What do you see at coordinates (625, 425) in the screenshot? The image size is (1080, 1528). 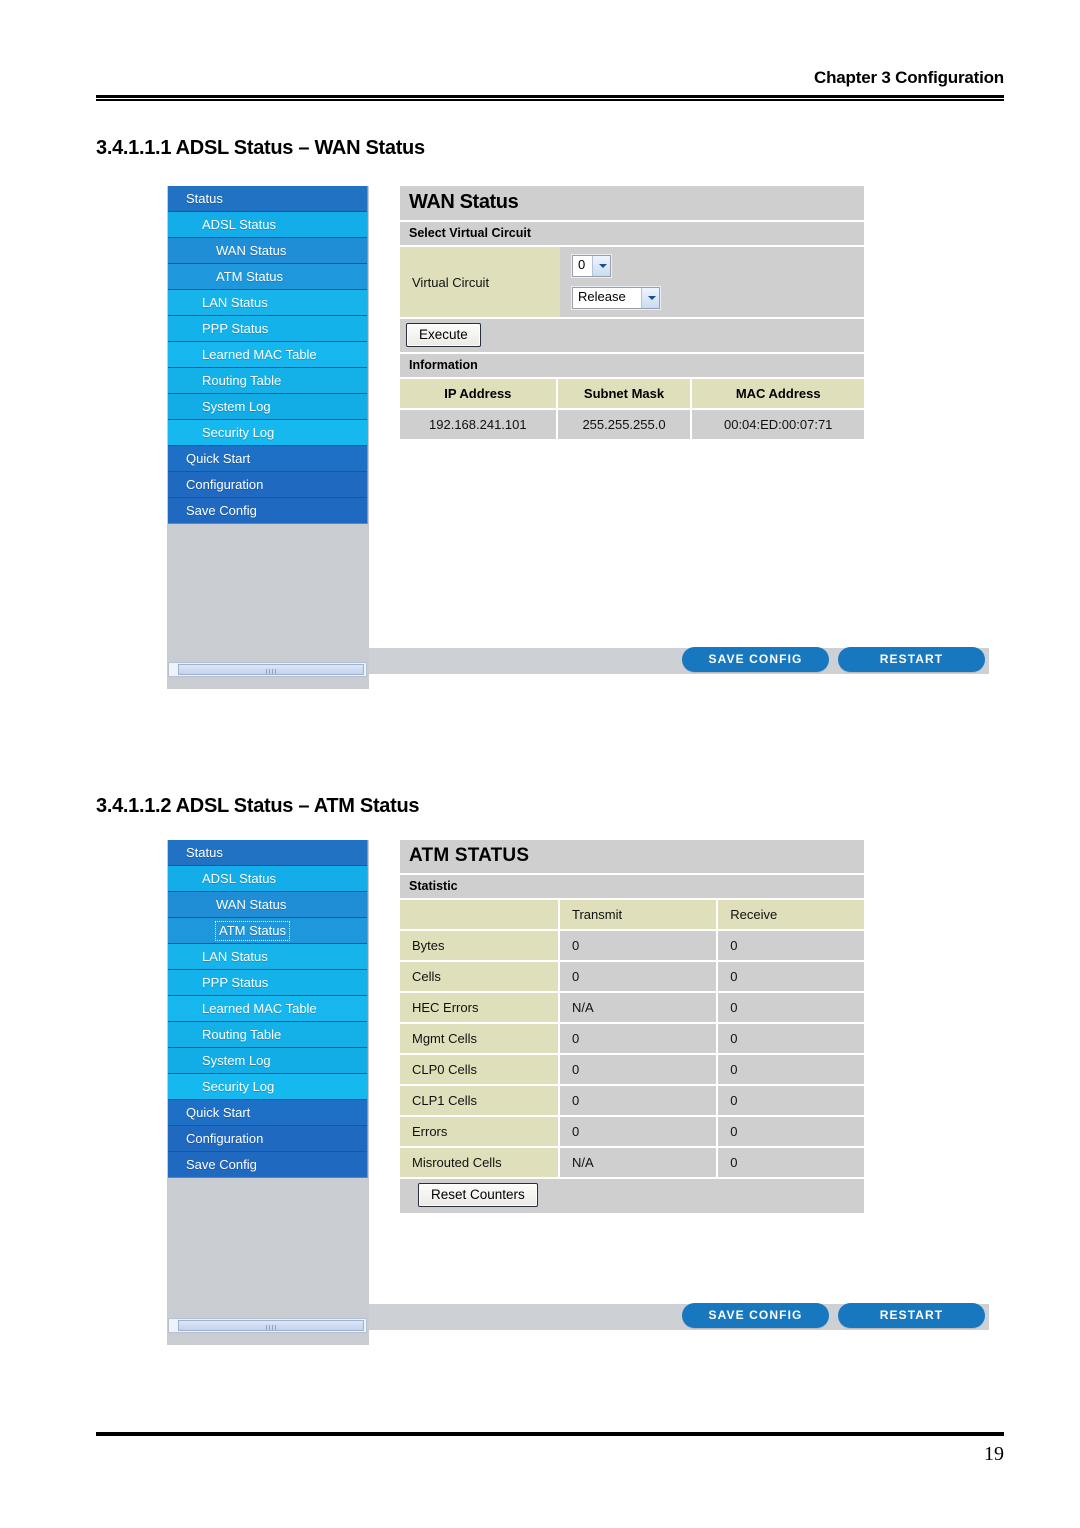 I see `table-cell: 255.255.255.0` at bounding box center [625, 425].